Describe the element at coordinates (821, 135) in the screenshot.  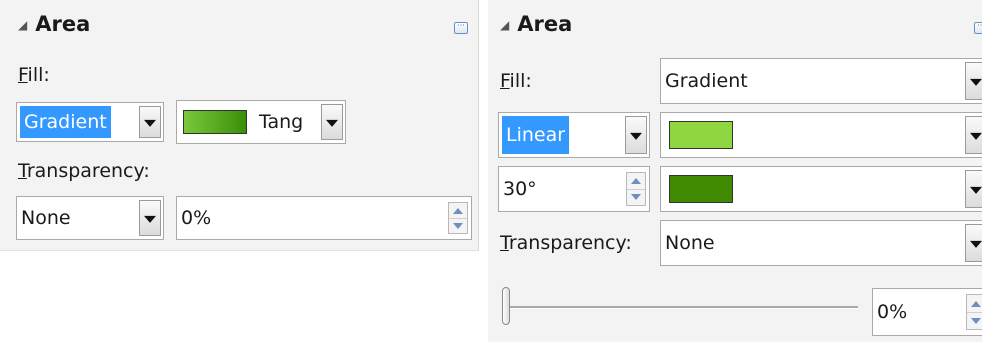
I see `gradient-start-color-dropdown` at that location.